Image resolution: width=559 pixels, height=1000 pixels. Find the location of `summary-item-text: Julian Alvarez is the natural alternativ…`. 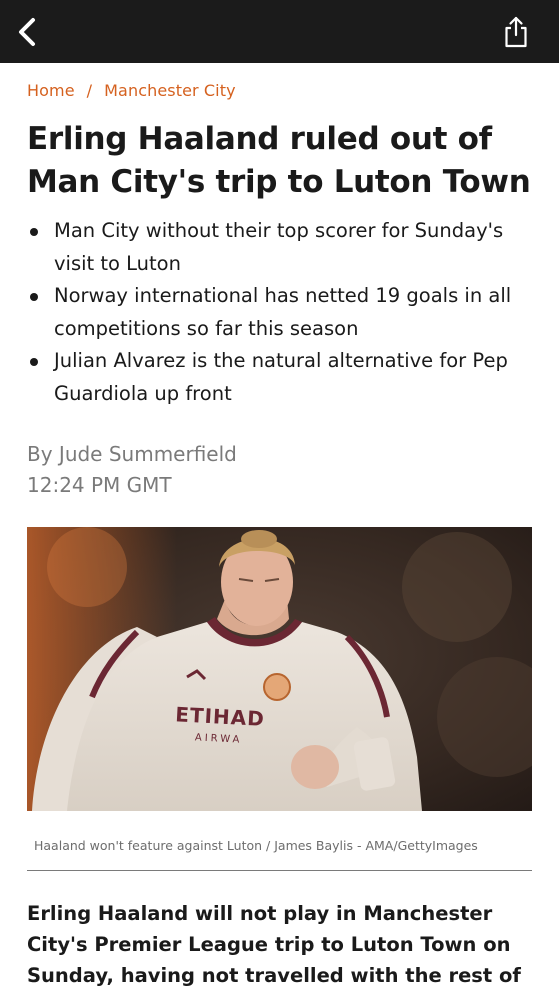

summary-item-text: Julian Alvarez is the natural alternativ… is located at coordinates (281, 377).